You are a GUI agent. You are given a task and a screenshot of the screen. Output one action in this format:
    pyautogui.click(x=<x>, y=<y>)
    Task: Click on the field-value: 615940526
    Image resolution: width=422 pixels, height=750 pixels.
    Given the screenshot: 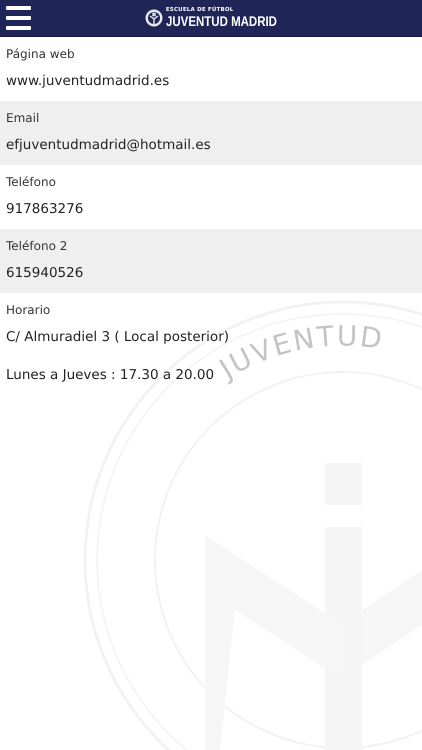 What is the action you would take?
    pyautogui.click(x=45, y=273)
    